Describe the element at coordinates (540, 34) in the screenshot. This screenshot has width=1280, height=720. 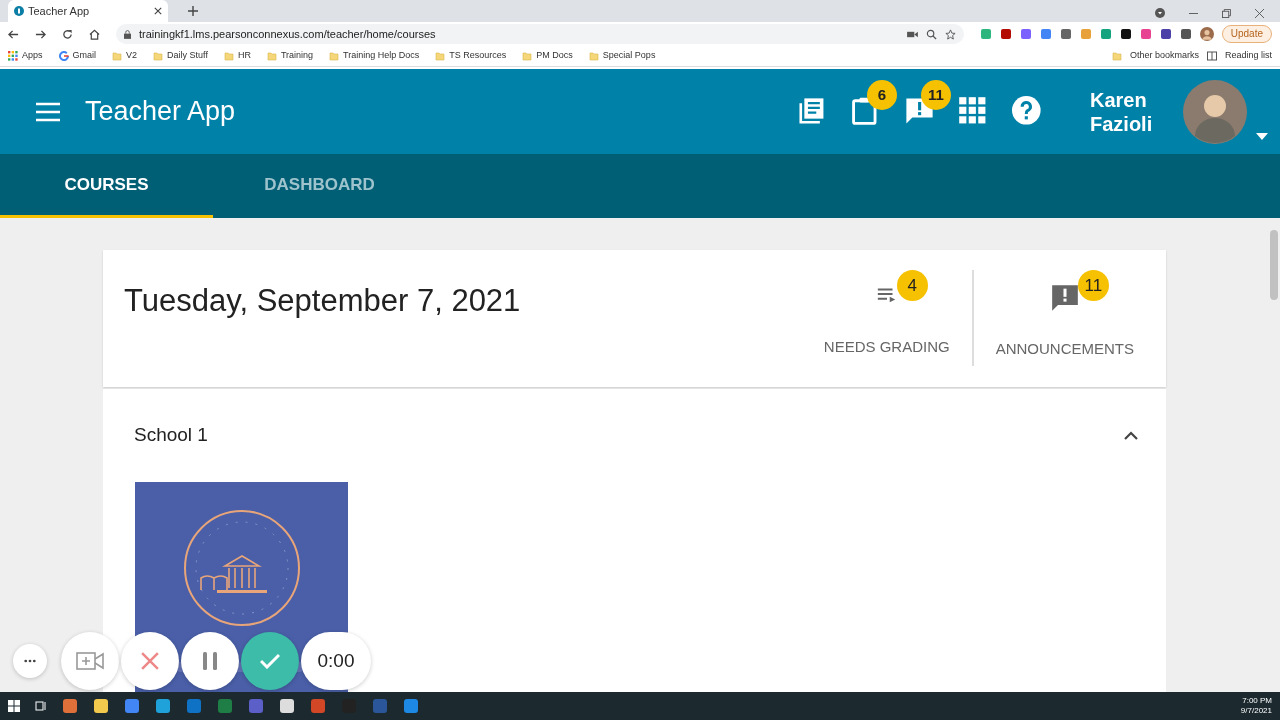
I see `address-bar: trainingkf1.lms.pearsonconnexus.com/teacher/home/courses` at that location.